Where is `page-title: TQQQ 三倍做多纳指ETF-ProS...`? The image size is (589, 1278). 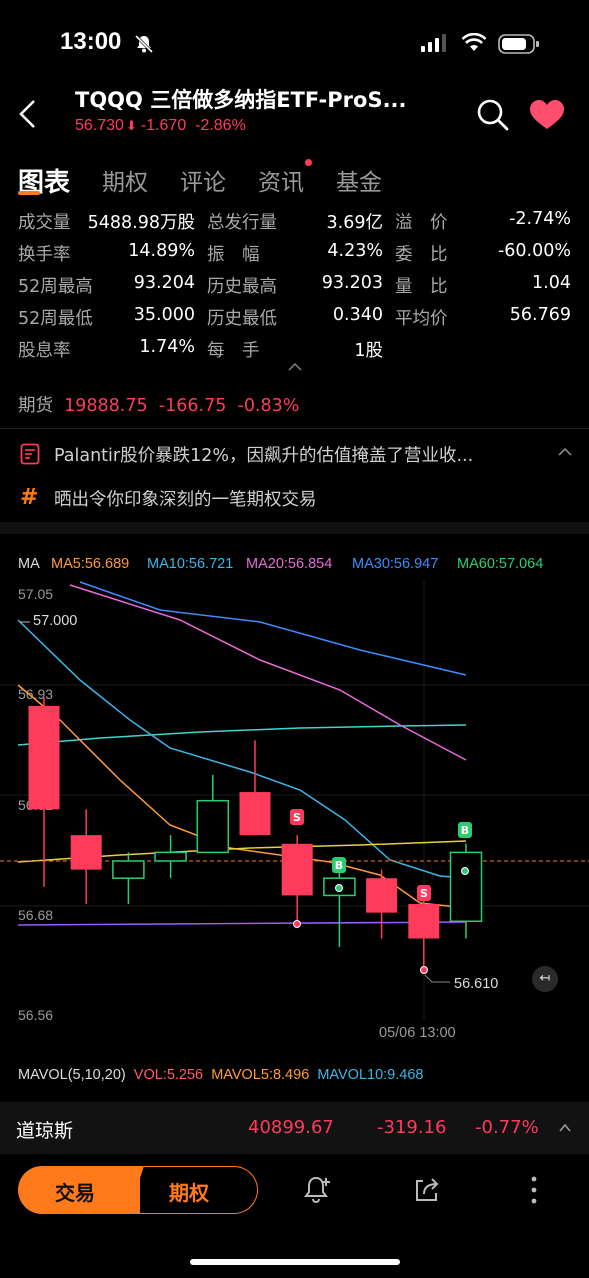
page-title: TQQQ 三倍做多纳指ETF-ProS... is located at coordinates (241, 100).